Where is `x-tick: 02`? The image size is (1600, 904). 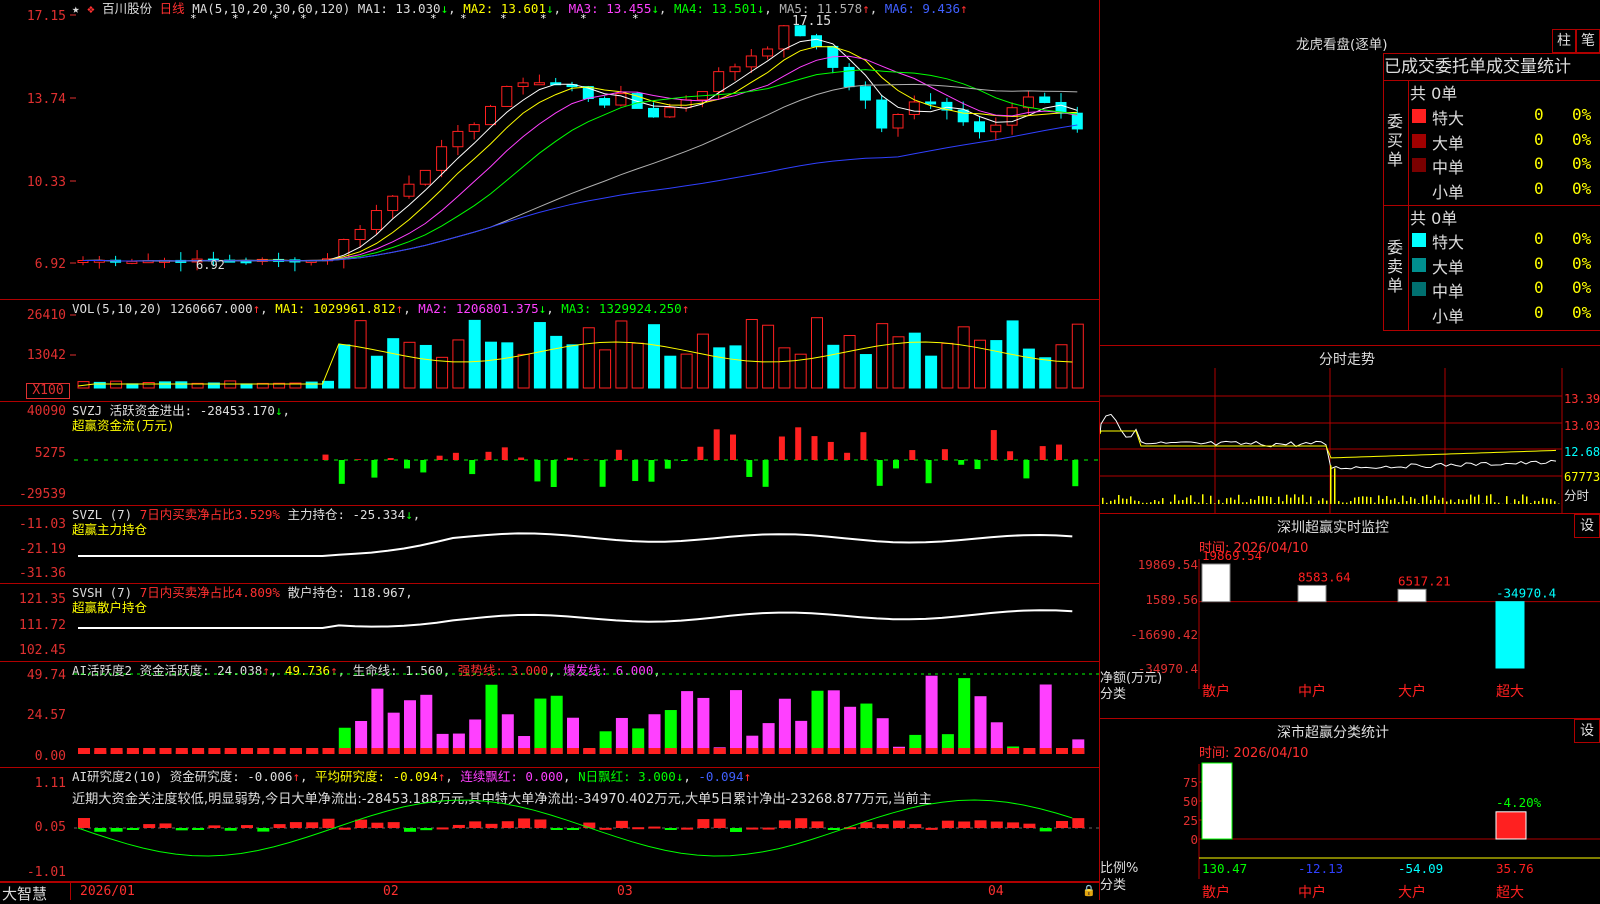
x-tick: 02 is located at coordinates (391, 891).